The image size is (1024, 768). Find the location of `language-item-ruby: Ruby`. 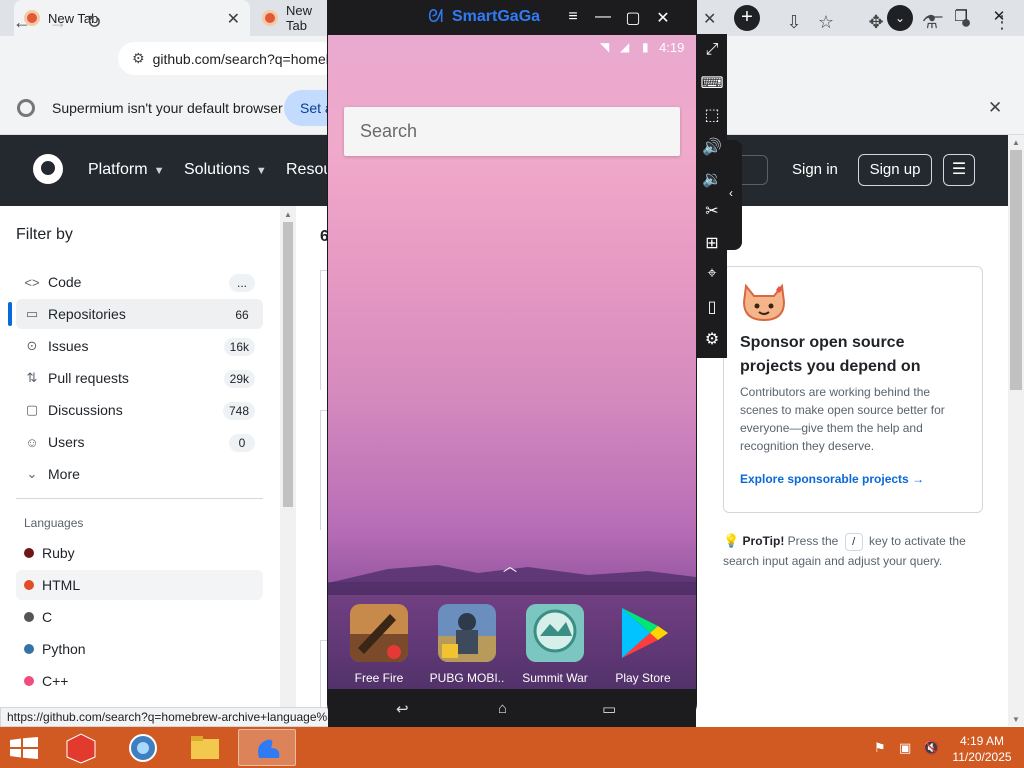

language-item-ruby: Ruby is located at coordinates (139, 553).